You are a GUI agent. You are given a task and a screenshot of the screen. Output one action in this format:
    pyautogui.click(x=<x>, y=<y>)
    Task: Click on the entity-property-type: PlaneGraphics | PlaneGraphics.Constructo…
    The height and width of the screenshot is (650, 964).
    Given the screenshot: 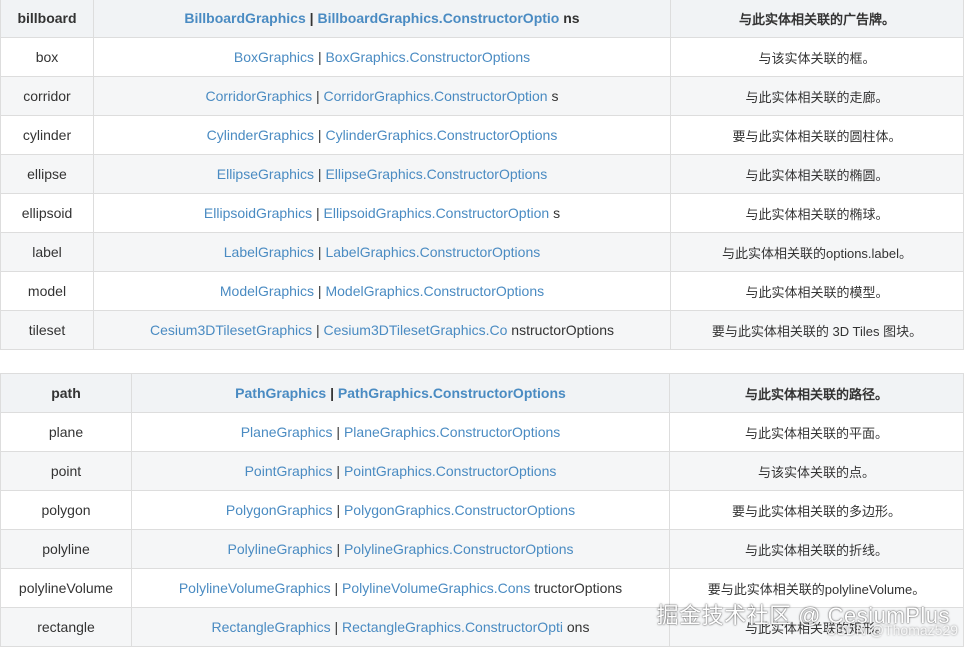 What is the action you would take?
    pyautogui.click(x=400, y=432)
    